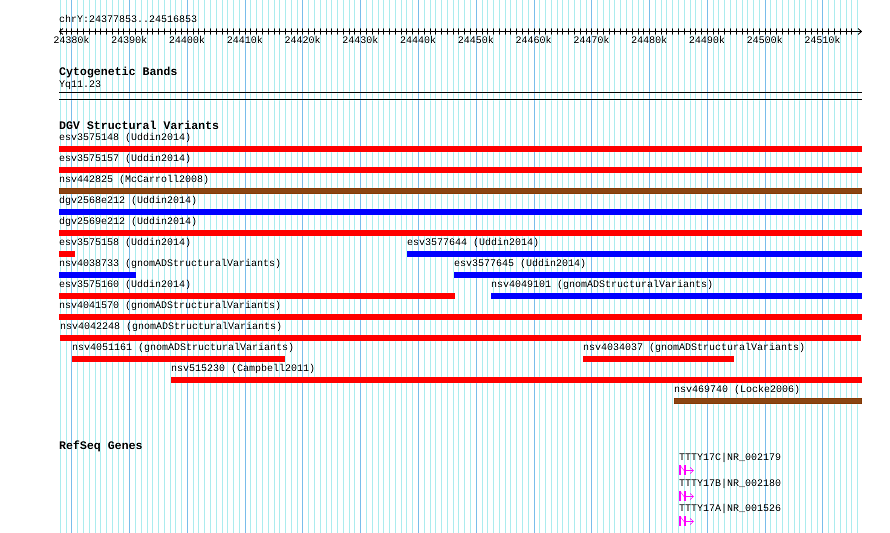 The image size is (890, 533). What do you see at coordinates (170, 307) in the screenshot?
I see `variant-label: nsv4041570 (gnomADStructuralVariants)` at bounding box center [170, 307].